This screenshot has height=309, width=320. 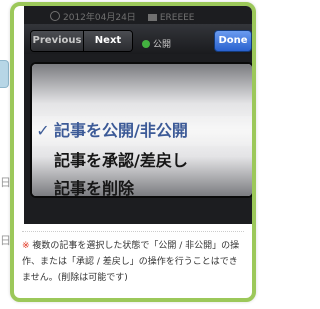 I want to click on prev-next-segment: Previous Next, so click(x=81, y=41).